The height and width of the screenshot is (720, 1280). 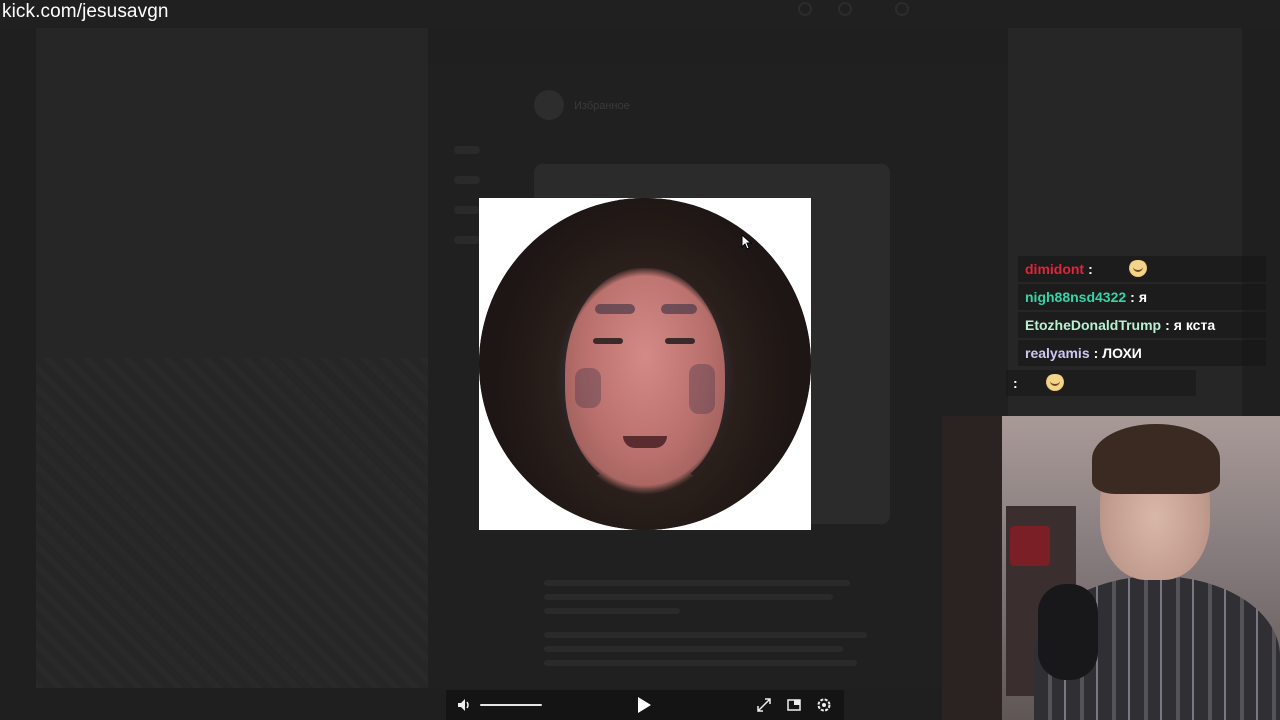 What do you see at coordinates (549, 105) in the screenshot?
I see `chat-avatar` at bounding box center [549, 105].